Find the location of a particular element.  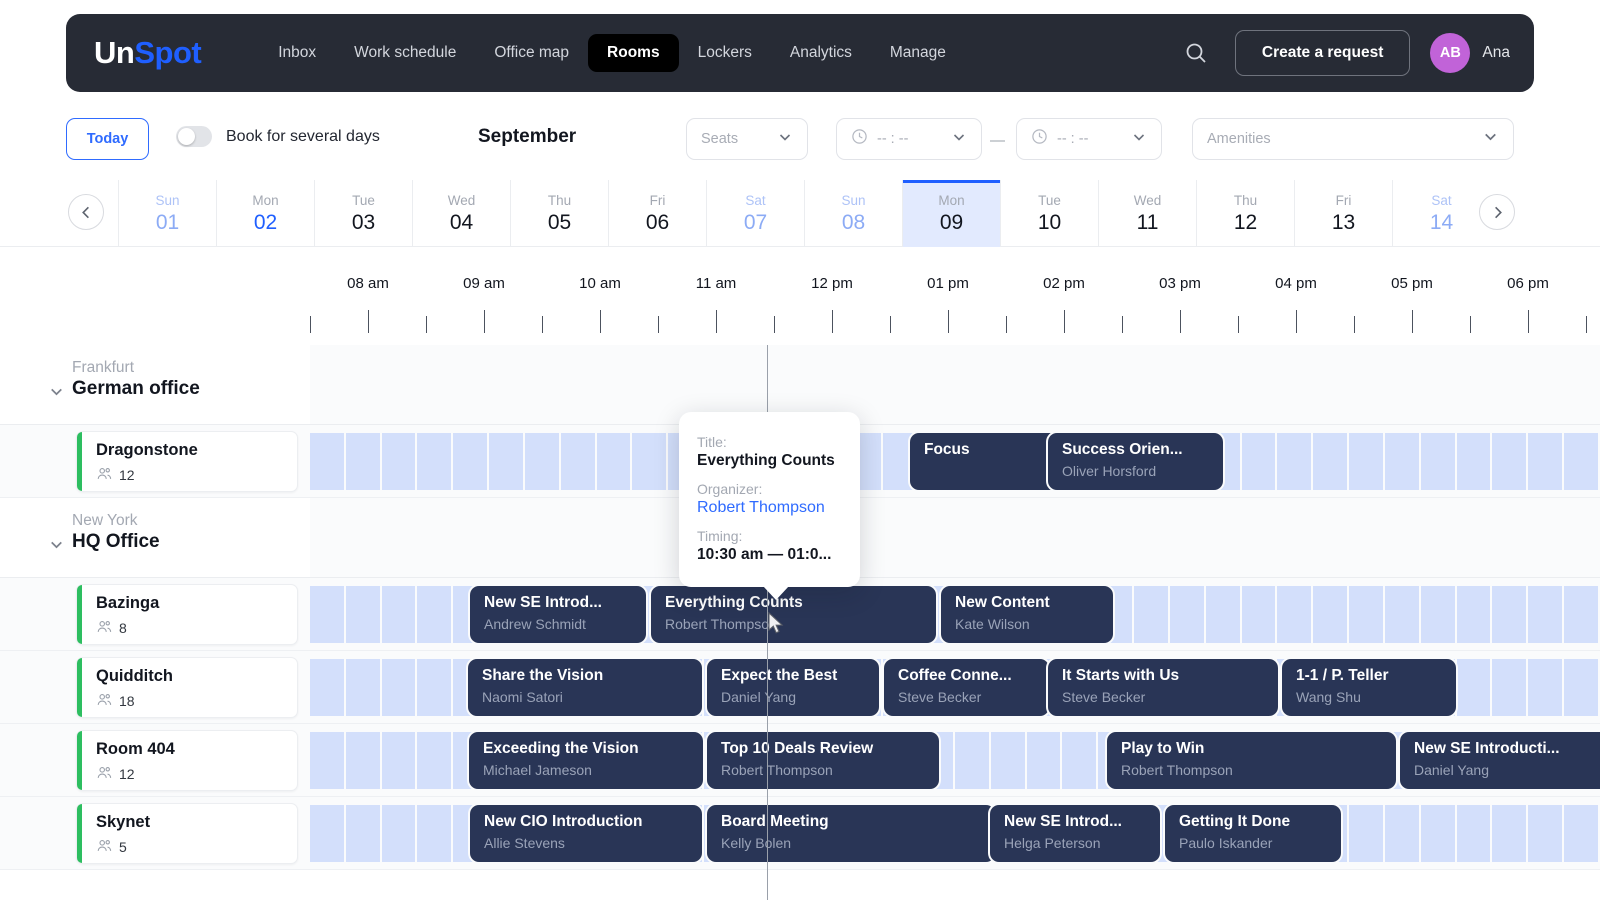

event-block: It Starts with Us Steve Becker is located at coordinates (1163, 687).